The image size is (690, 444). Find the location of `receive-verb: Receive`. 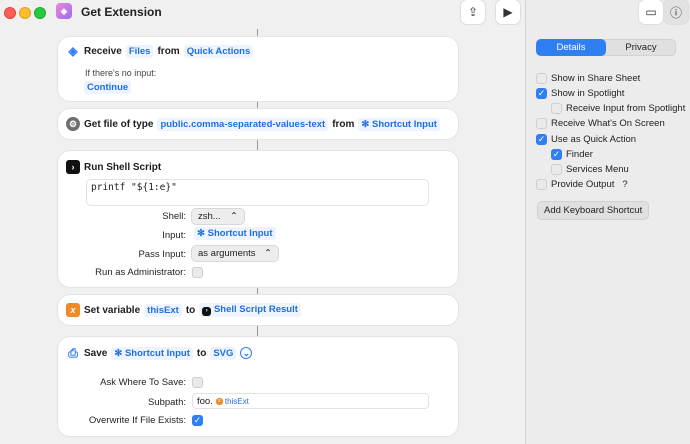

receive-verb: Receive is located at coordinates (103, 51).